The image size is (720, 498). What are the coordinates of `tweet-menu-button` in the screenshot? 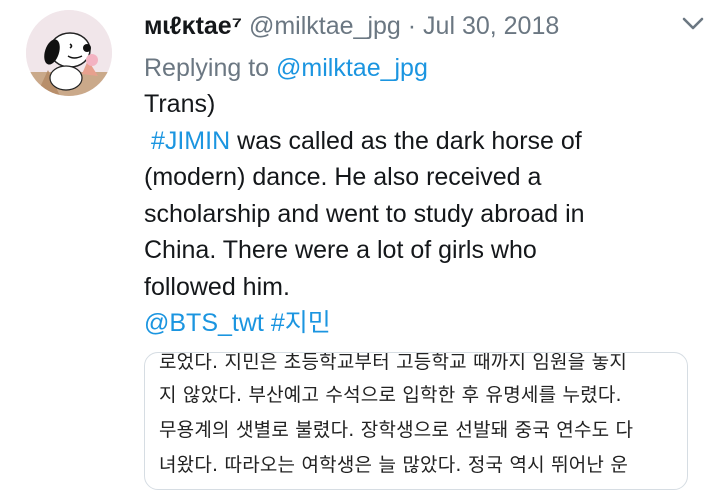 It's located at (693, 24).